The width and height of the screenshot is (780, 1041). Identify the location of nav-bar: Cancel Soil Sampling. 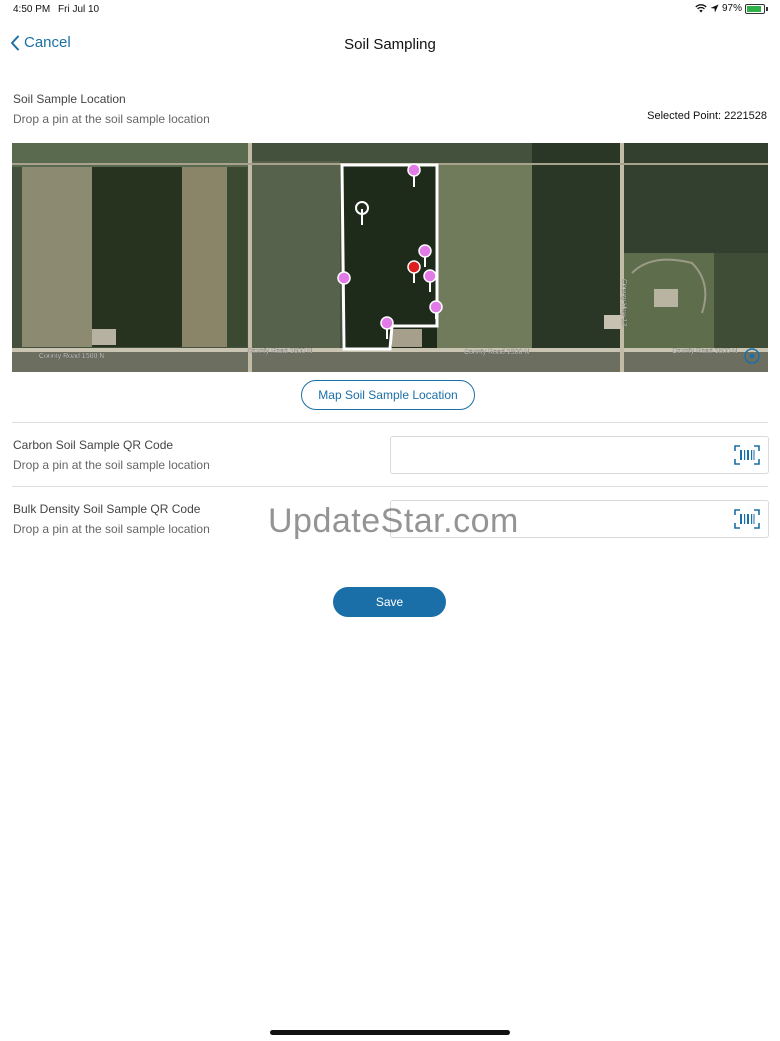
(390, 46).